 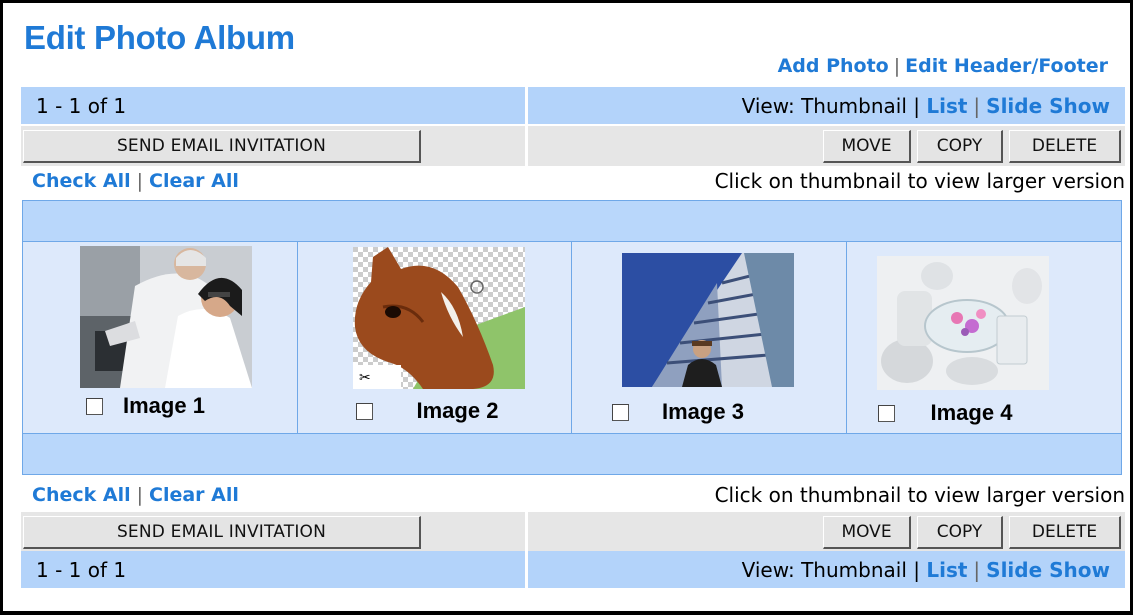 I want to click on grid-footer-band, so click(x=572, y=453).